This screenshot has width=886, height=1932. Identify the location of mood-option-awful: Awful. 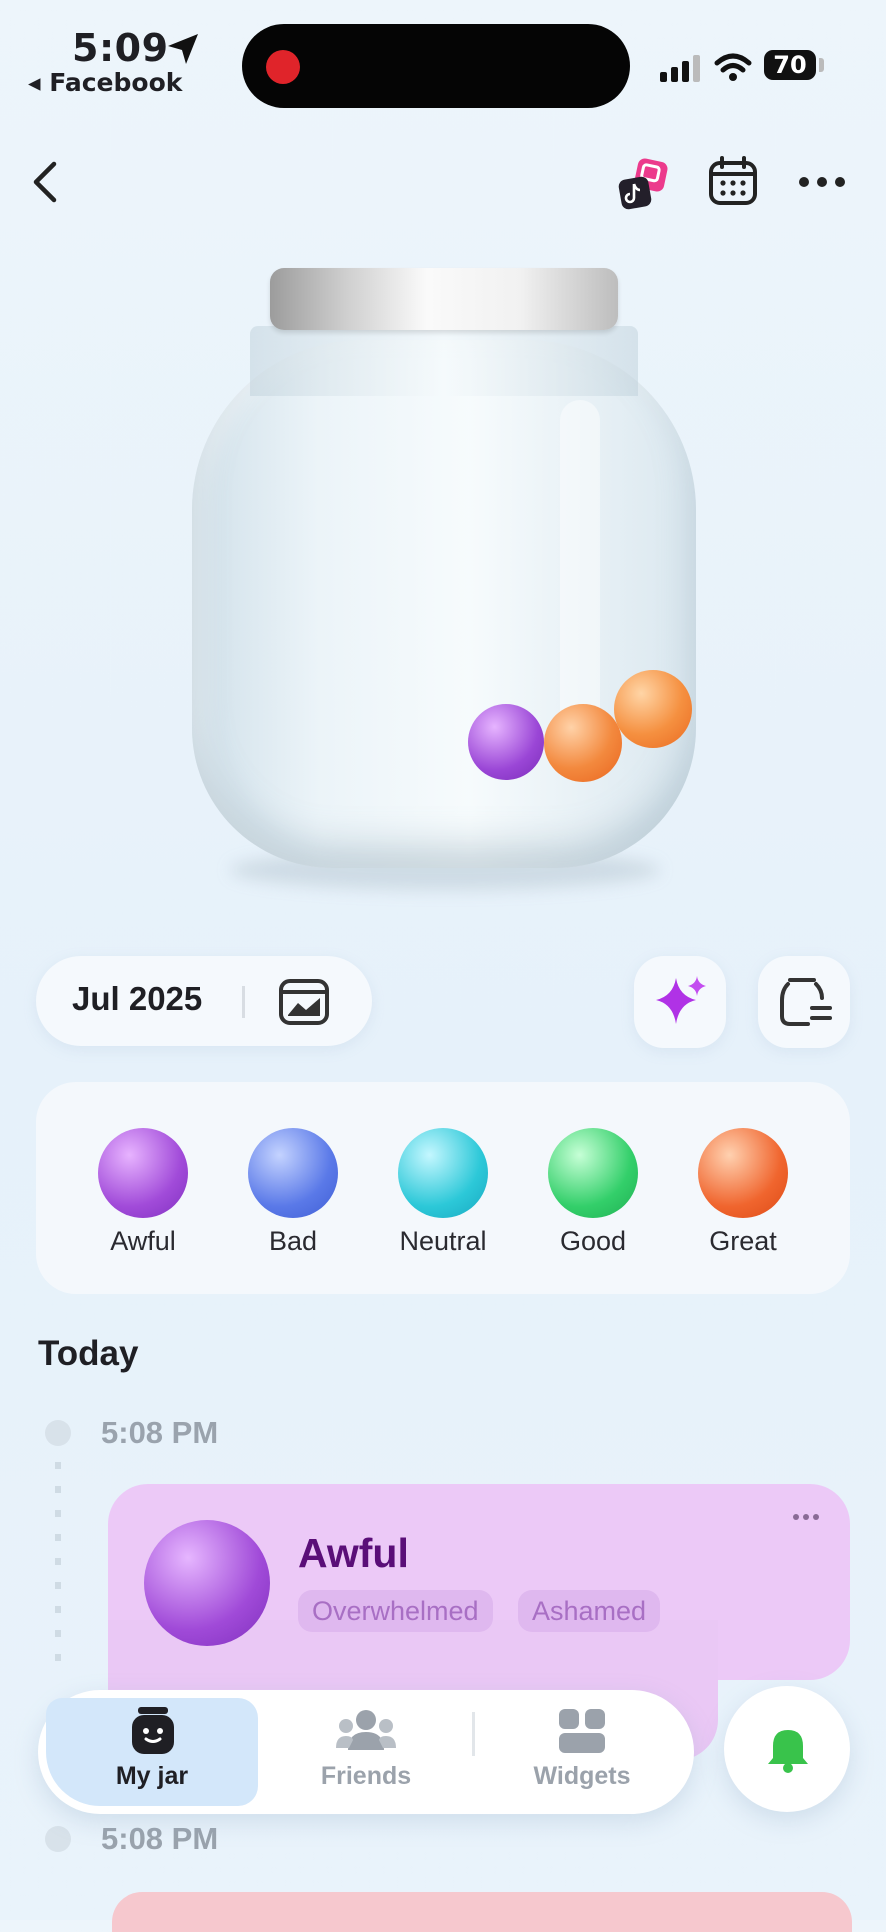
(143, 1192).